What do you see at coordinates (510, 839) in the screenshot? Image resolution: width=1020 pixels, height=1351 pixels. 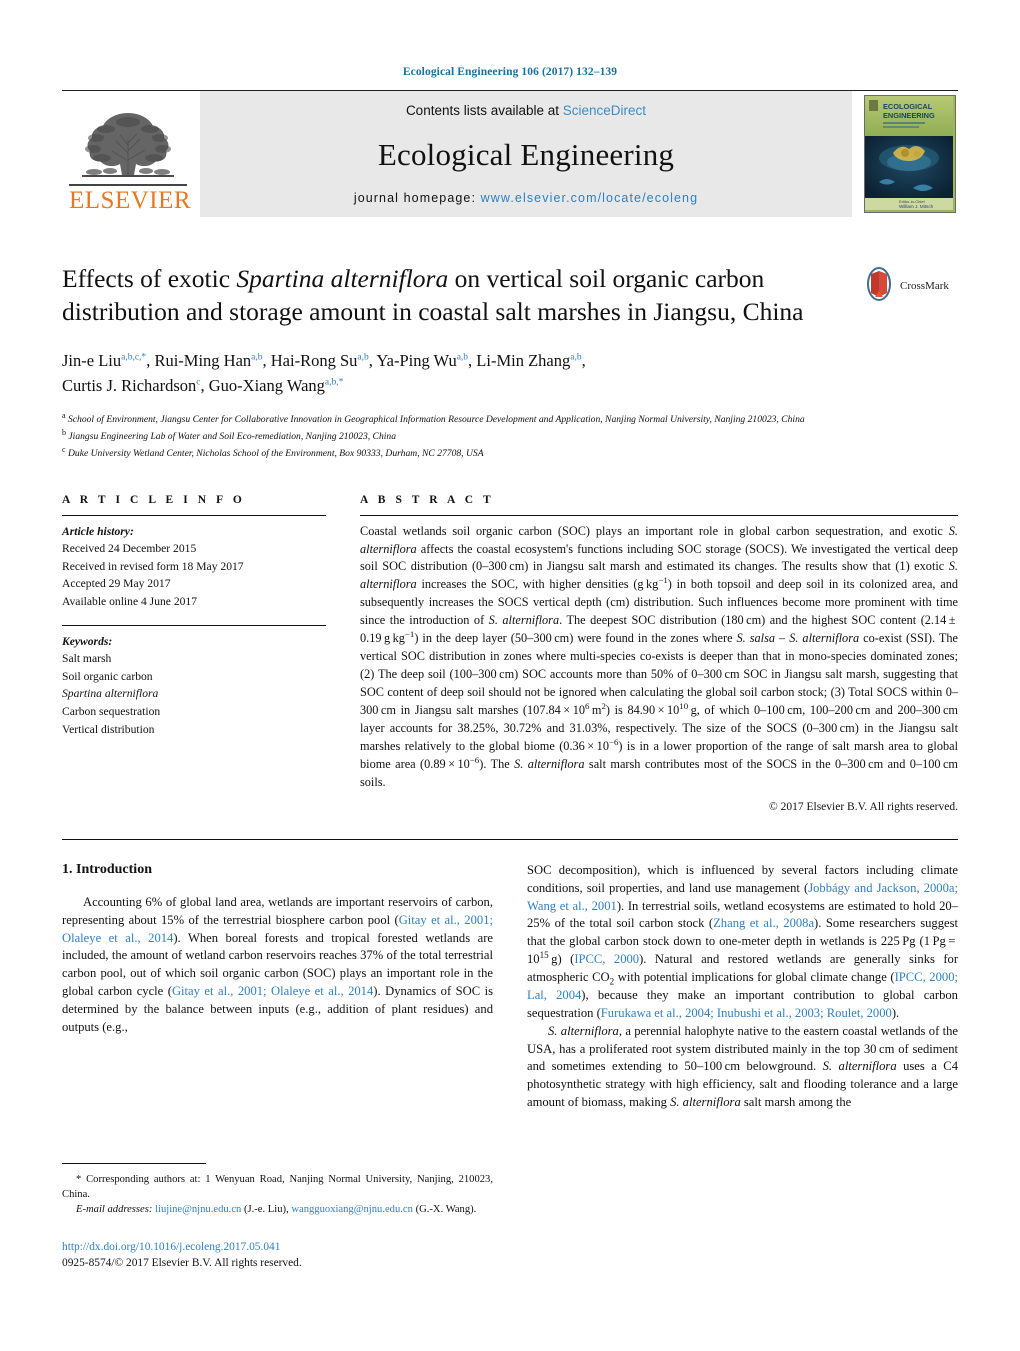 I see `section-divider` at bounding box center [510, 839].